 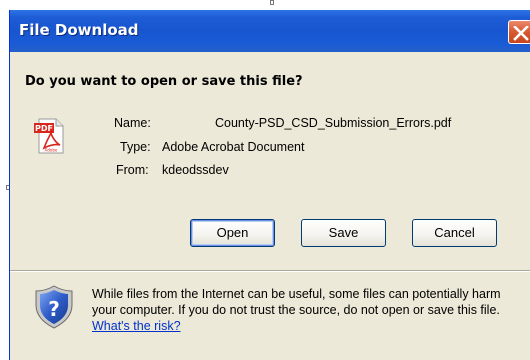 What do you see at coordinates (343, 233) in the screenshot?
I see `save-button: Save` at bounding box center [343, 233].